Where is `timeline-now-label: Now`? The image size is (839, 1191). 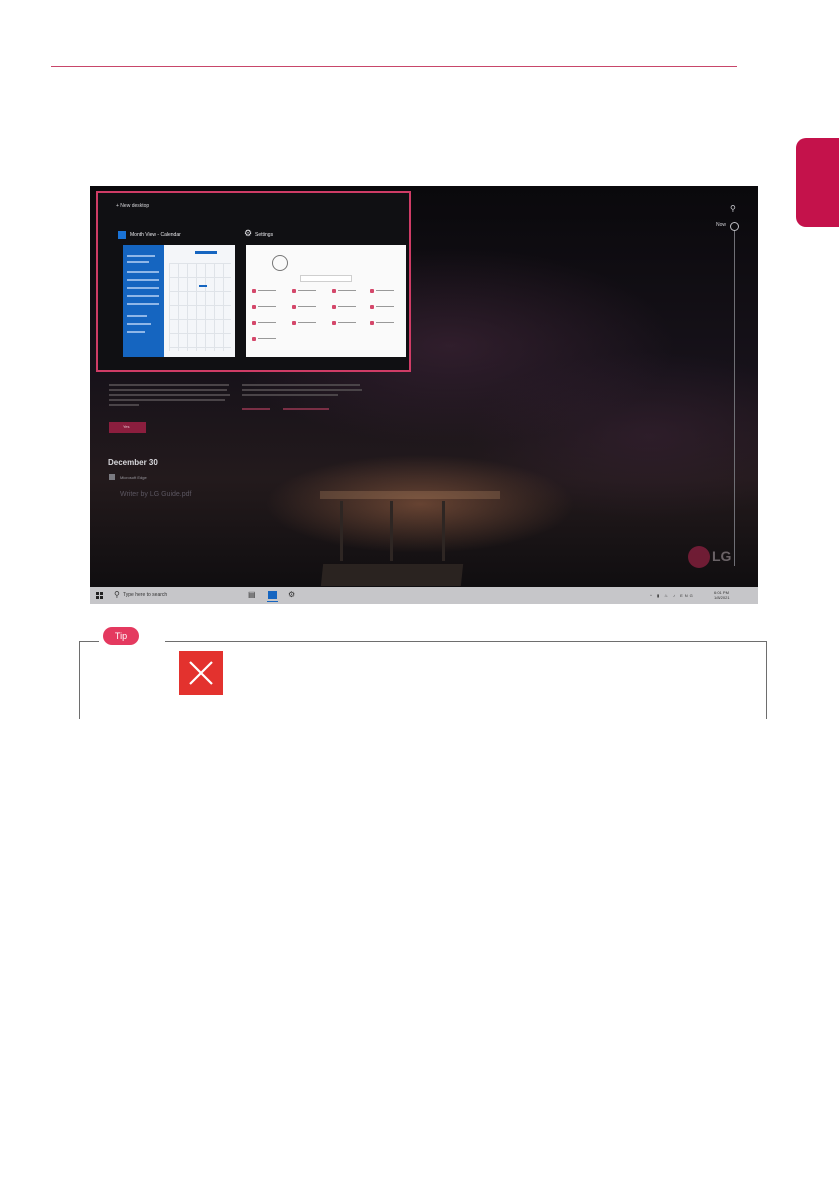
timeline-now-label: Now is located at coordinates (721, 225).